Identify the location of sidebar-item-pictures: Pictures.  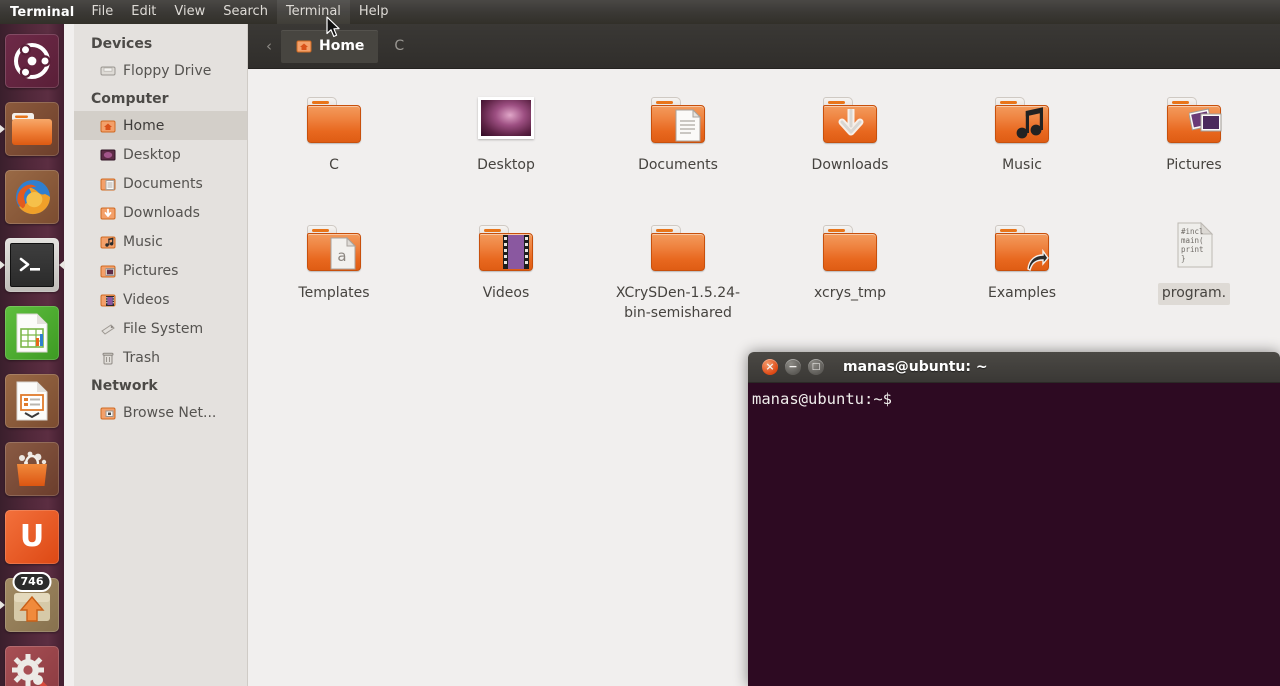
(160, 270).